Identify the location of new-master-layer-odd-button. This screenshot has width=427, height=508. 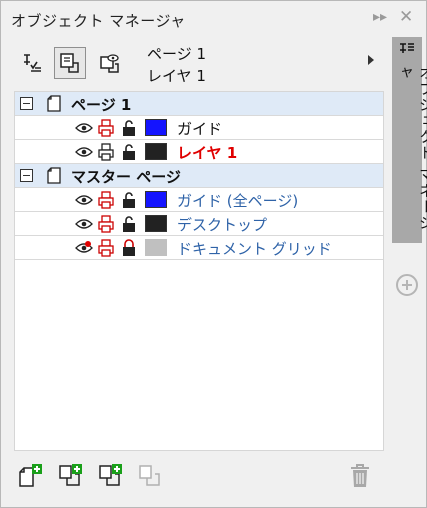
(111, 478).